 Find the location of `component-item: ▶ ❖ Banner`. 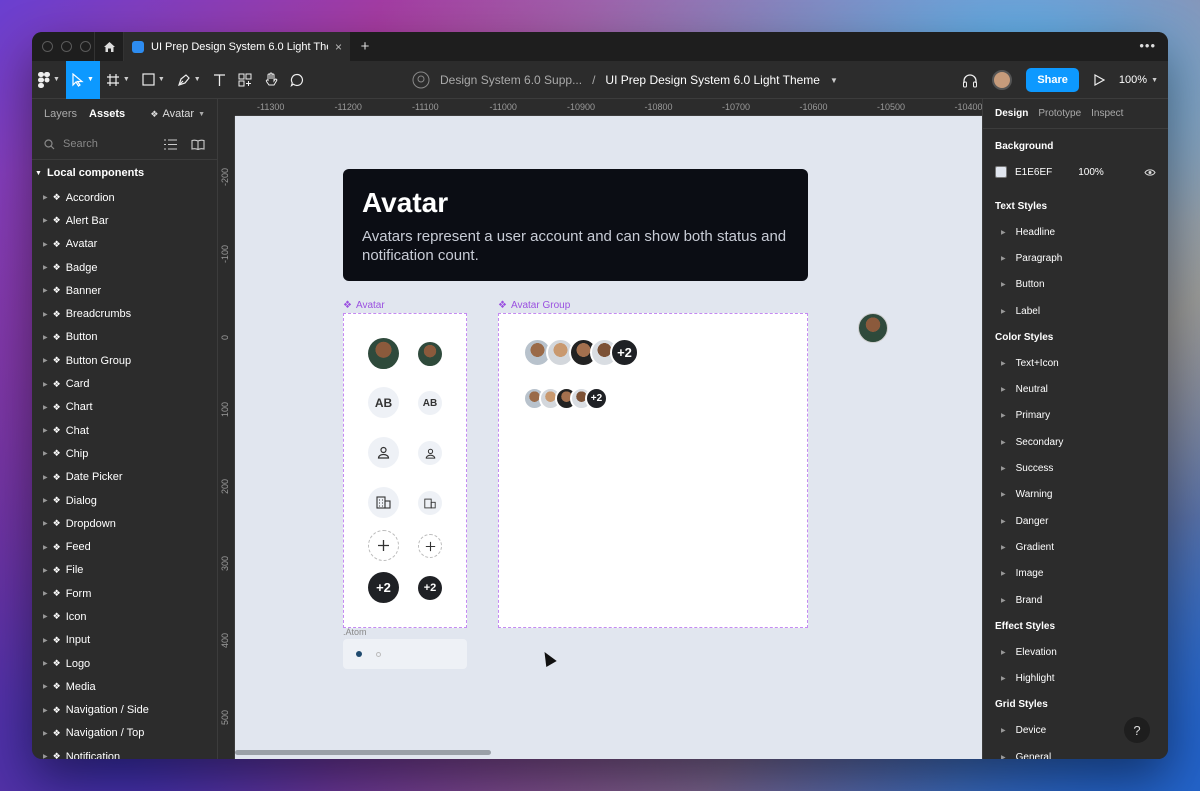

component-item: ▶ ❖ Banner is located at coordinates (124, 290).